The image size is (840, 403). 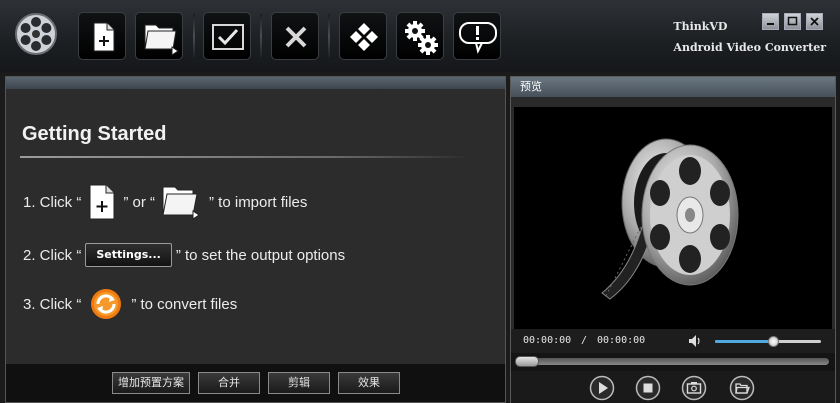 I want to click on step-3-prefix: 3. Click “, so click(x=52, y=304).